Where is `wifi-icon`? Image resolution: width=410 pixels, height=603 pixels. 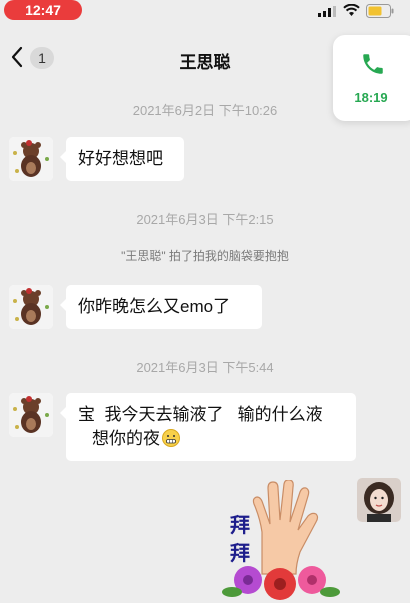 wifi-icon is located at coordinates (351, 10).